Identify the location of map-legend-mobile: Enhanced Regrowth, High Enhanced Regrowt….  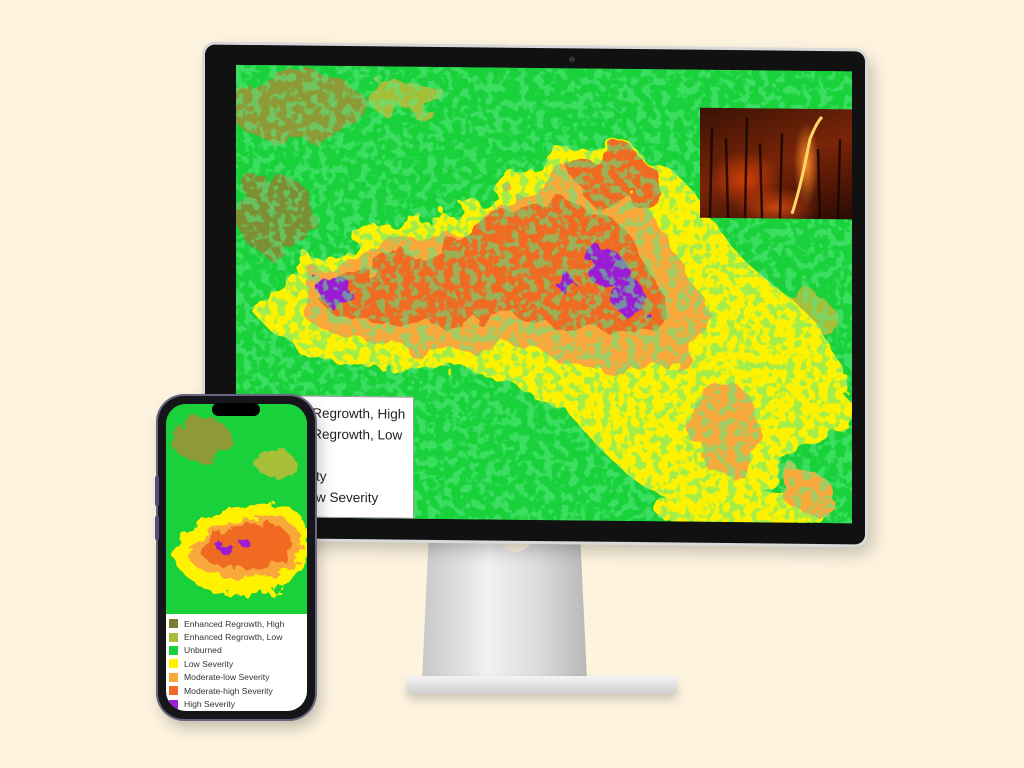
(236, 662).